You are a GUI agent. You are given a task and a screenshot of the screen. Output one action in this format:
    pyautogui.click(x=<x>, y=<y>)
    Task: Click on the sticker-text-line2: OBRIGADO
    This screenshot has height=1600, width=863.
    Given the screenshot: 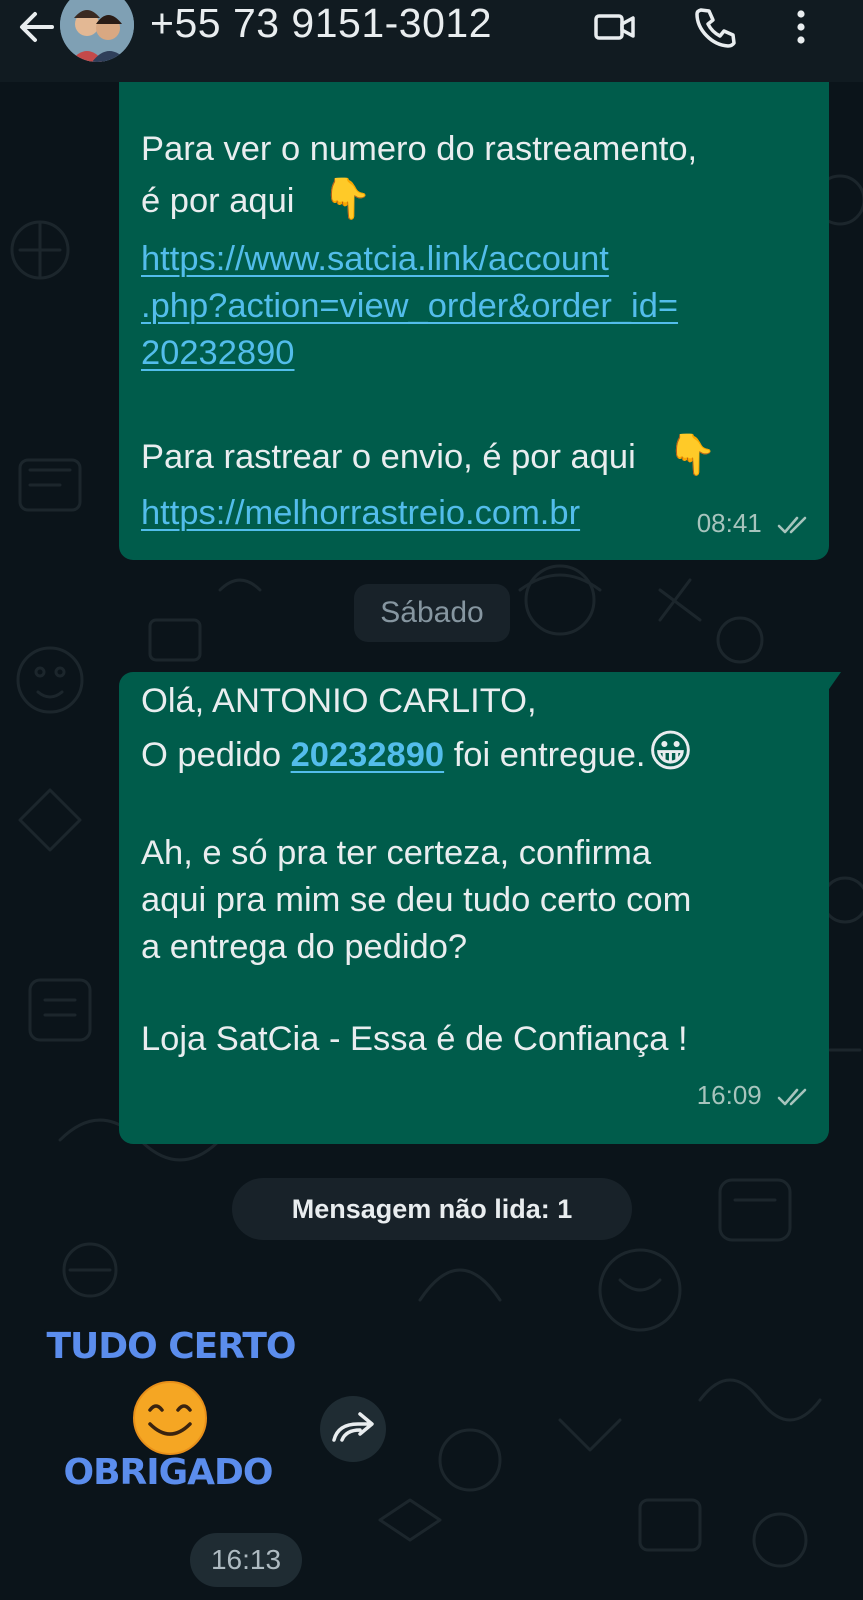 What is the action you would take?
    pyautogui.click(x=167, y=1472)
    